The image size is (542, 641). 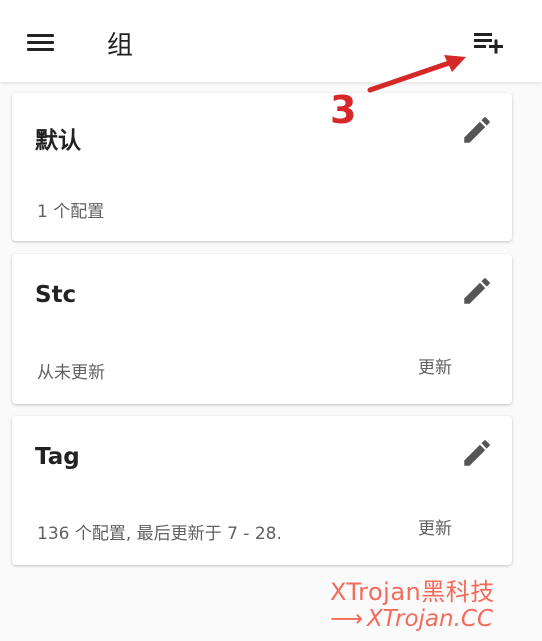 I want to click on group-subtitle: 从未更新, so click(x=71, y=373).